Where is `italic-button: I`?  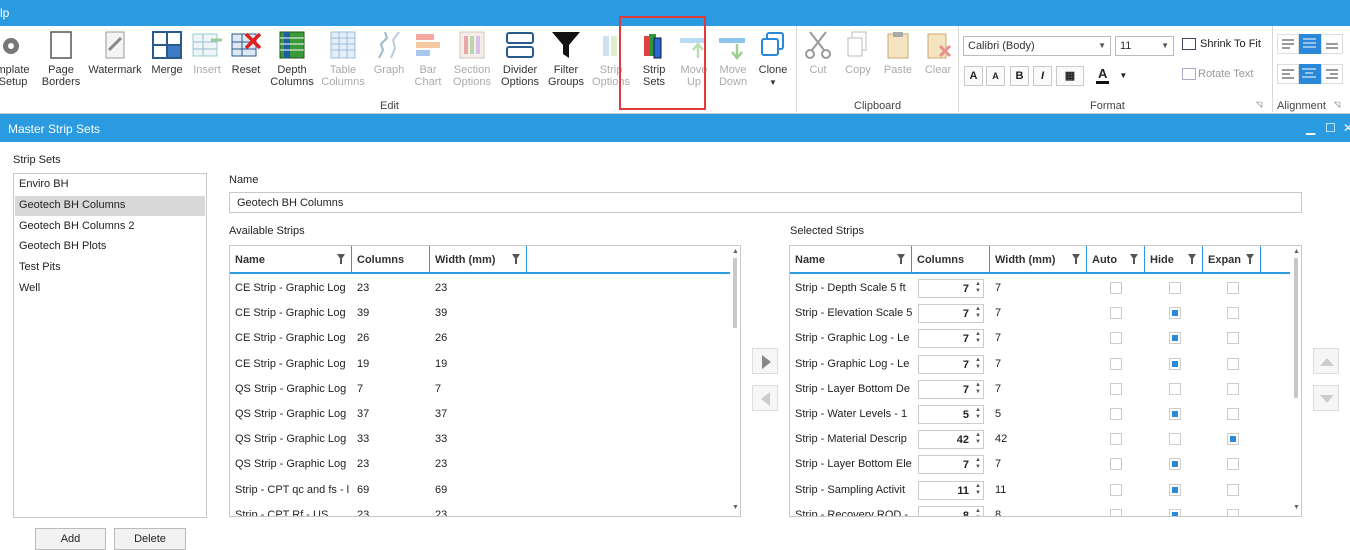 italic-button: I is located at coordinates (1042, 76).